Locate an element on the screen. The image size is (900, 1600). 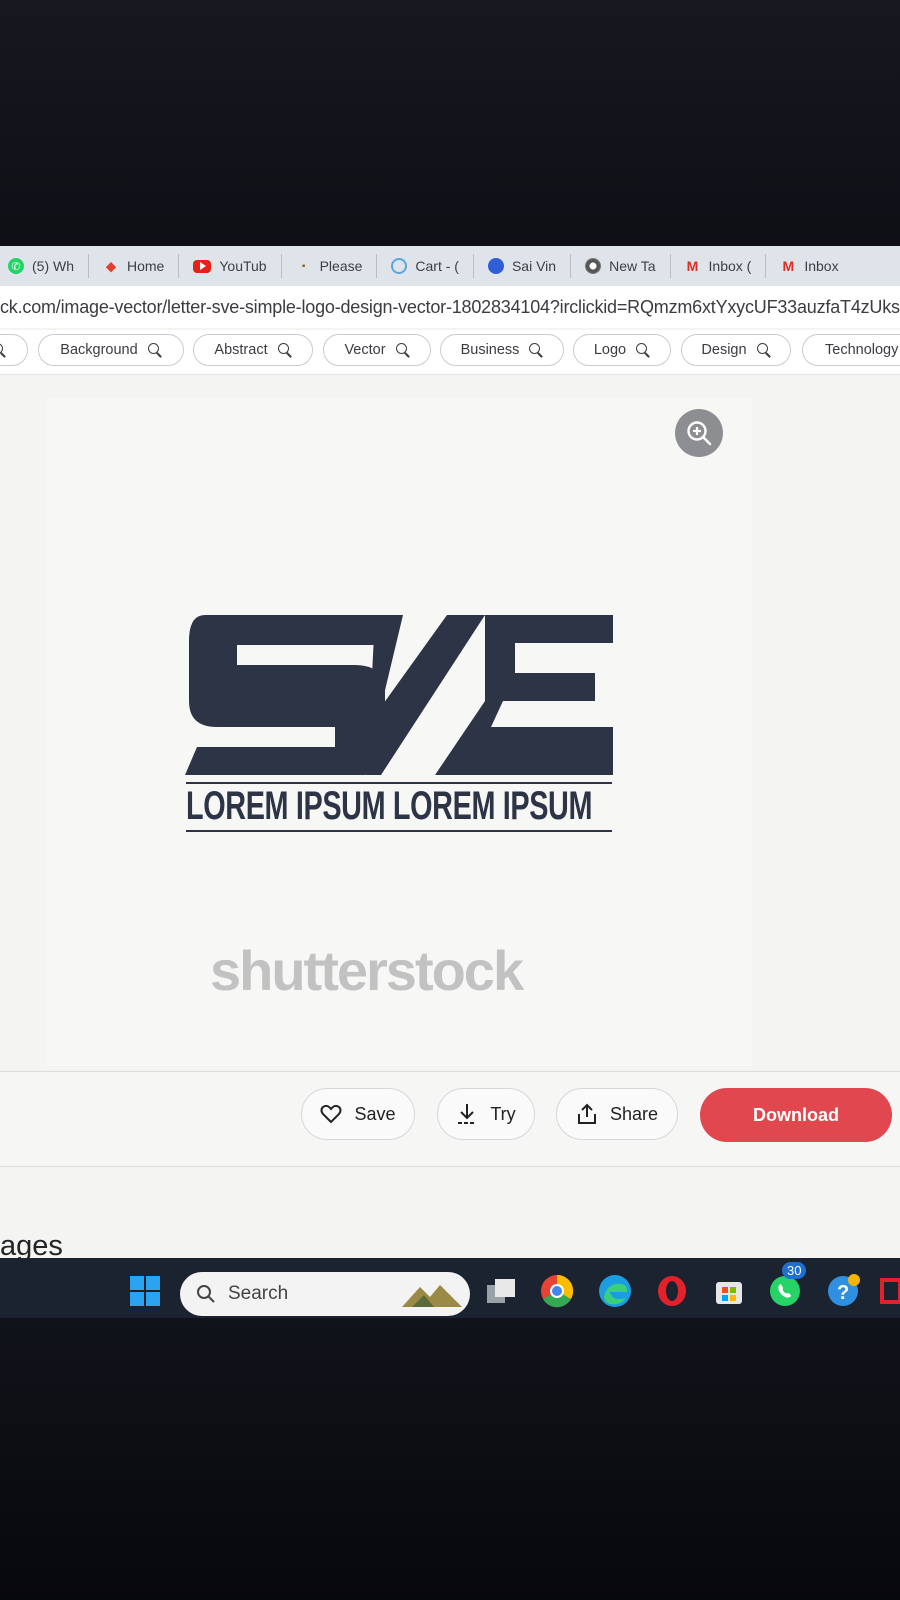
zoom-in-icon is located at coordinates (699, 433).